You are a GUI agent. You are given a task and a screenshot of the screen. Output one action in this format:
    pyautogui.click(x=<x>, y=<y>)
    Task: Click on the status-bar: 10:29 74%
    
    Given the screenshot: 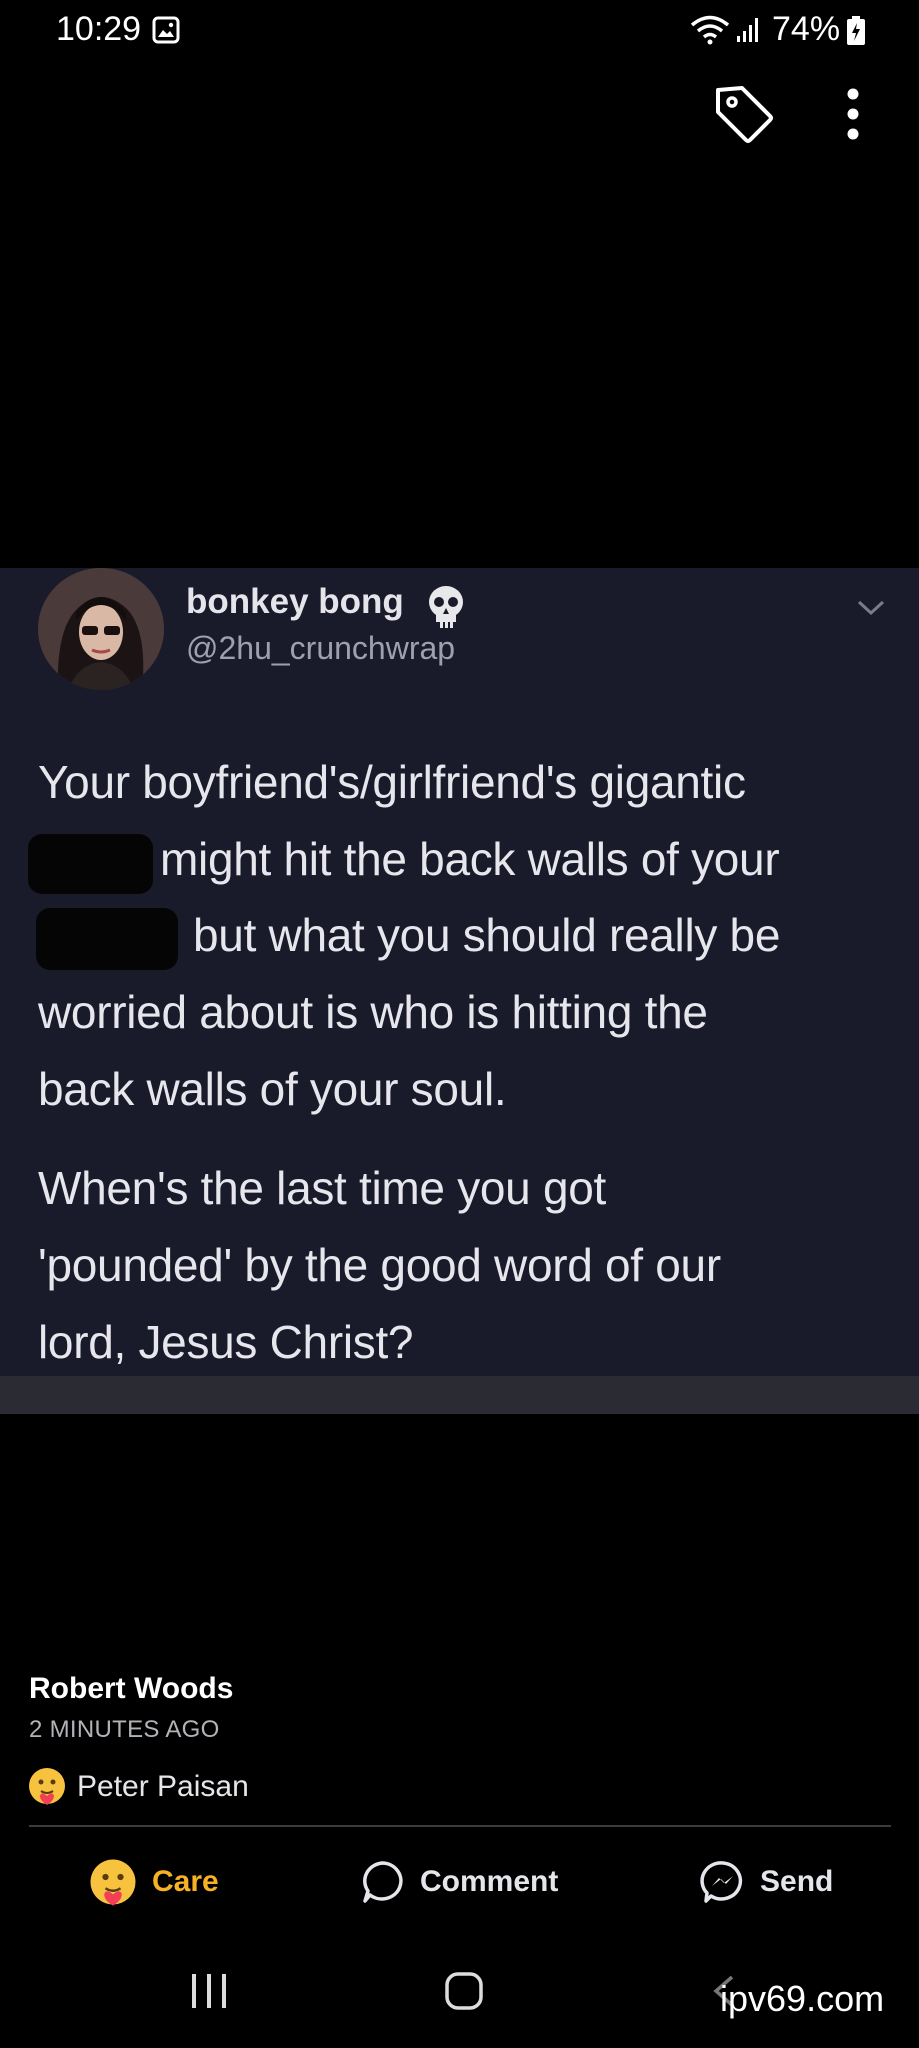 What is the action you would take?
    pyautogui.click(x=459, y=31)
    